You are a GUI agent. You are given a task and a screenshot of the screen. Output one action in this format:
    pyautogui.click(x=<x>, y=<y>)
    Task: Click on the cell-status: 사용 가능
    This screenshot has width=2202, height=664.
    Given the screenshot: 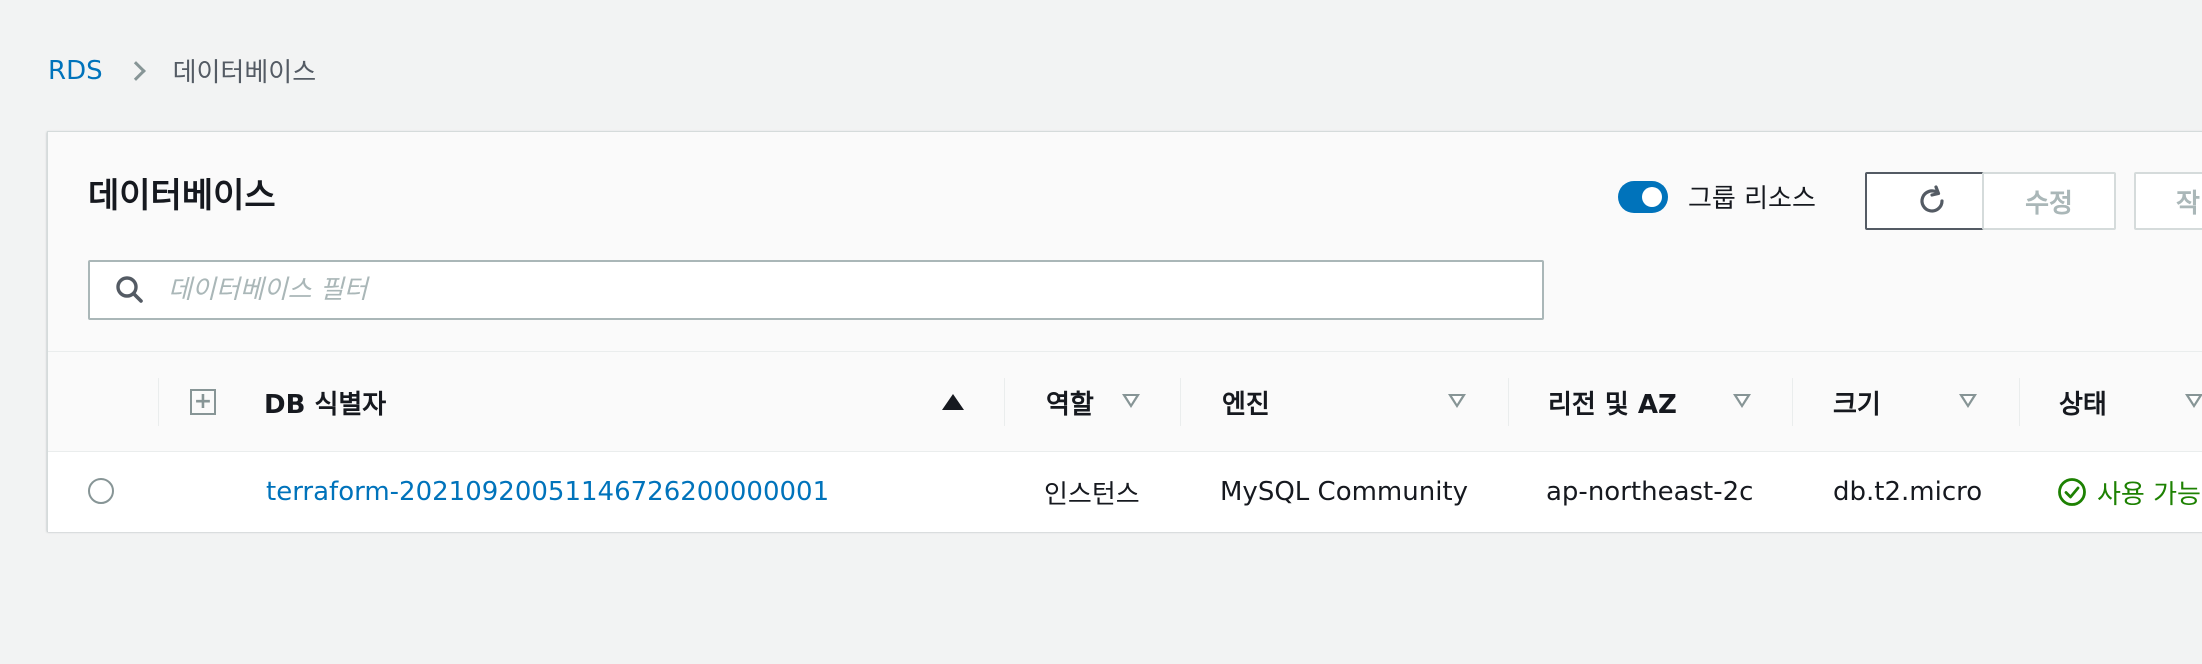 What is the action you would take?
    pyautogui.click(x=2129, y=492)
    